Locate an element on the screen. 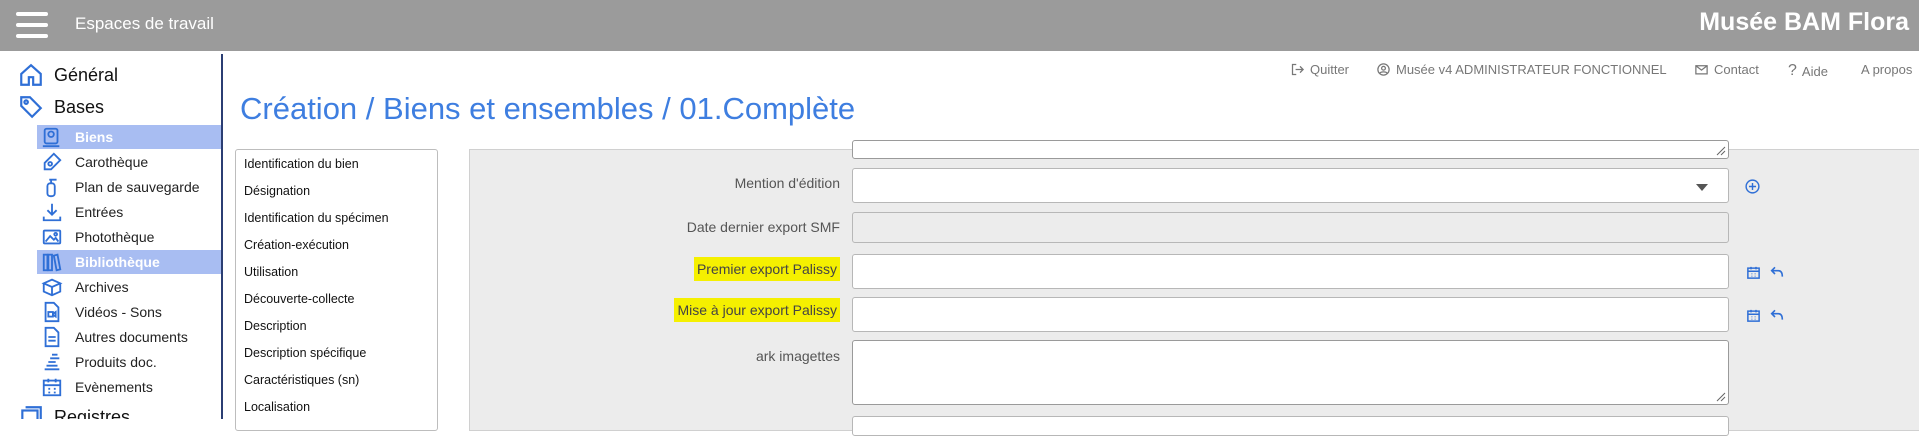  ark-imagettes-textarea is located at coordinates (1290, 372).